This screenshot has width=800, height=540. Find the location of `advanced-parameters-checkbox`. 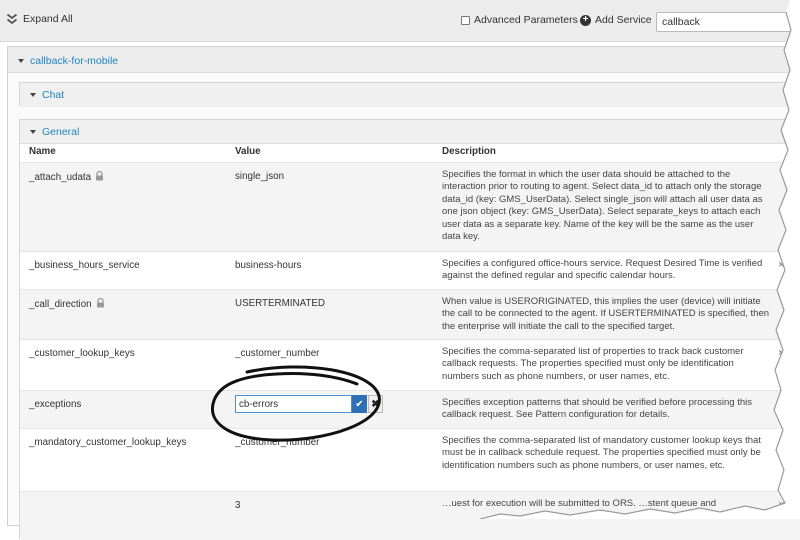

advanced-parameters-checkbox is located at coordinates (465, 20).